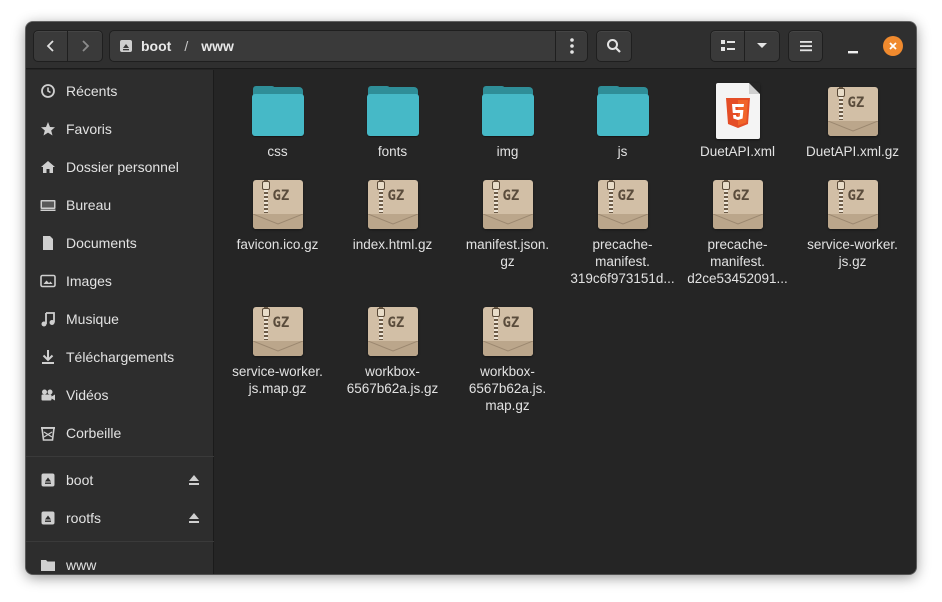 This screenshot has height=602, width=942. What do you see at coordinates (738, 111) in the screenshot?
I see `html5-file-icon` at bounding box center [738, 111].